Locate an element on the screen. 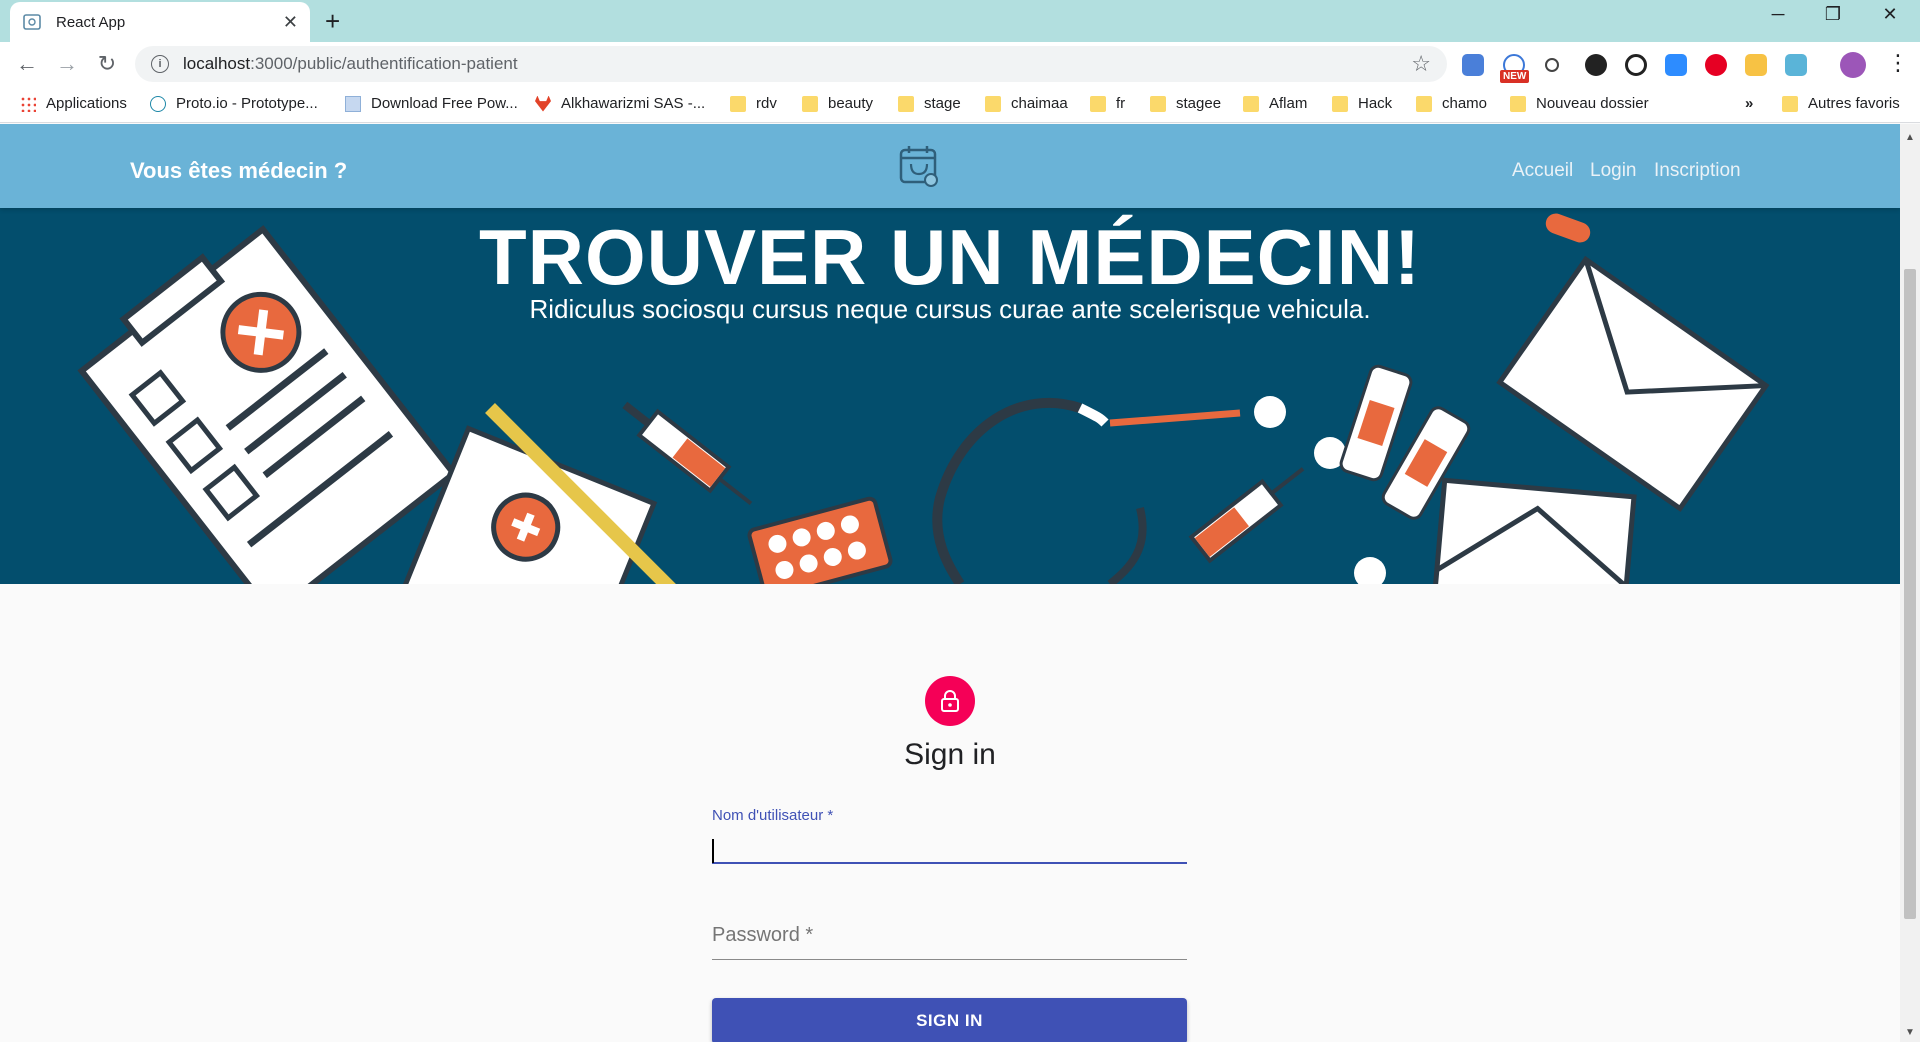  bookmark-label: Autres favoris is located at coordinates (1854, 103).